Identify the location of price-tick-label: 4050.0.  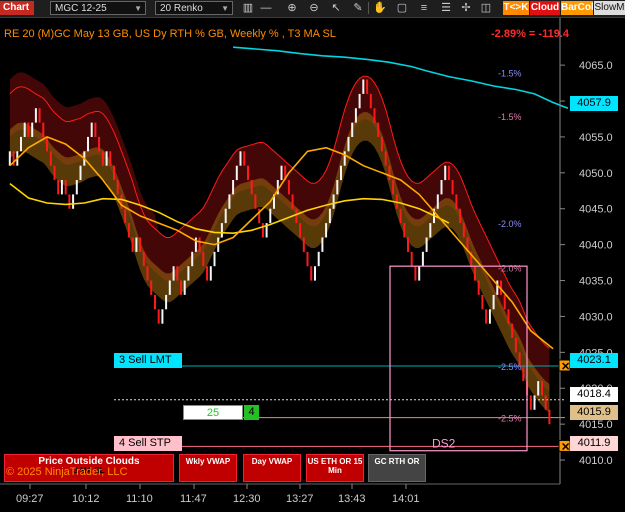
(596, 174).